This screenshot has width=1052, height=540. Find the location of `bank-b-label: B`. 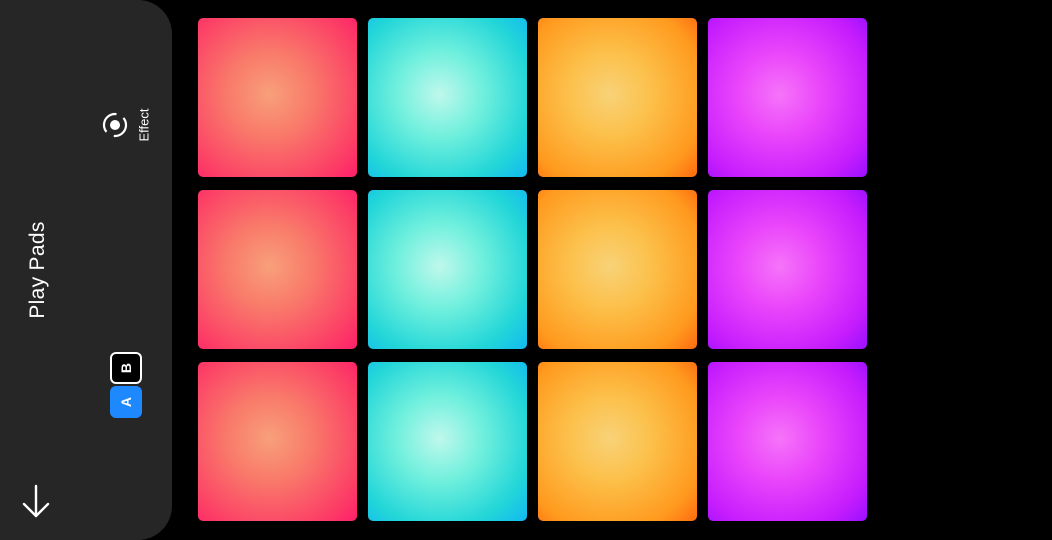

bank-b-label: B is located at coordinates (126, 368).